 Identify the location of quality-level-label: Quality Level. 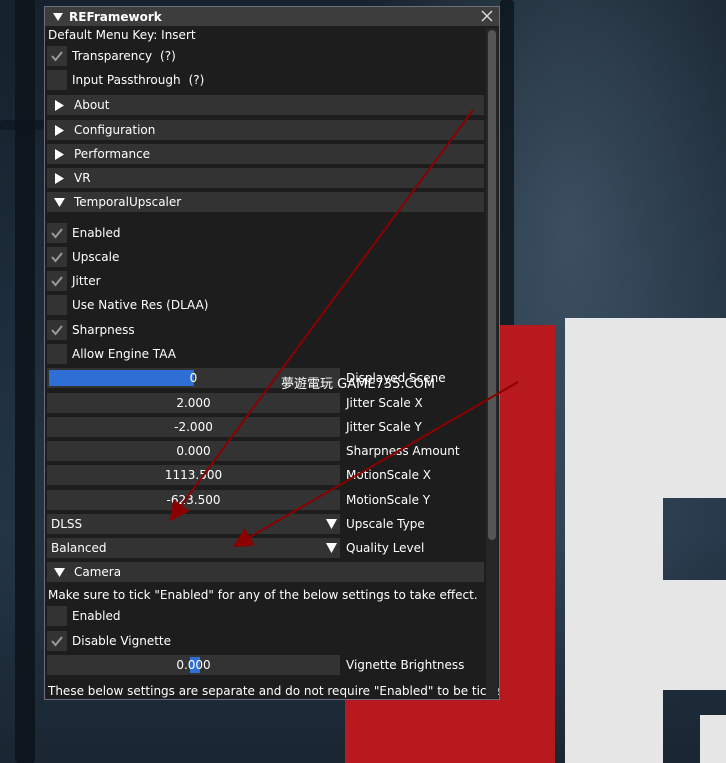
(385, 548).